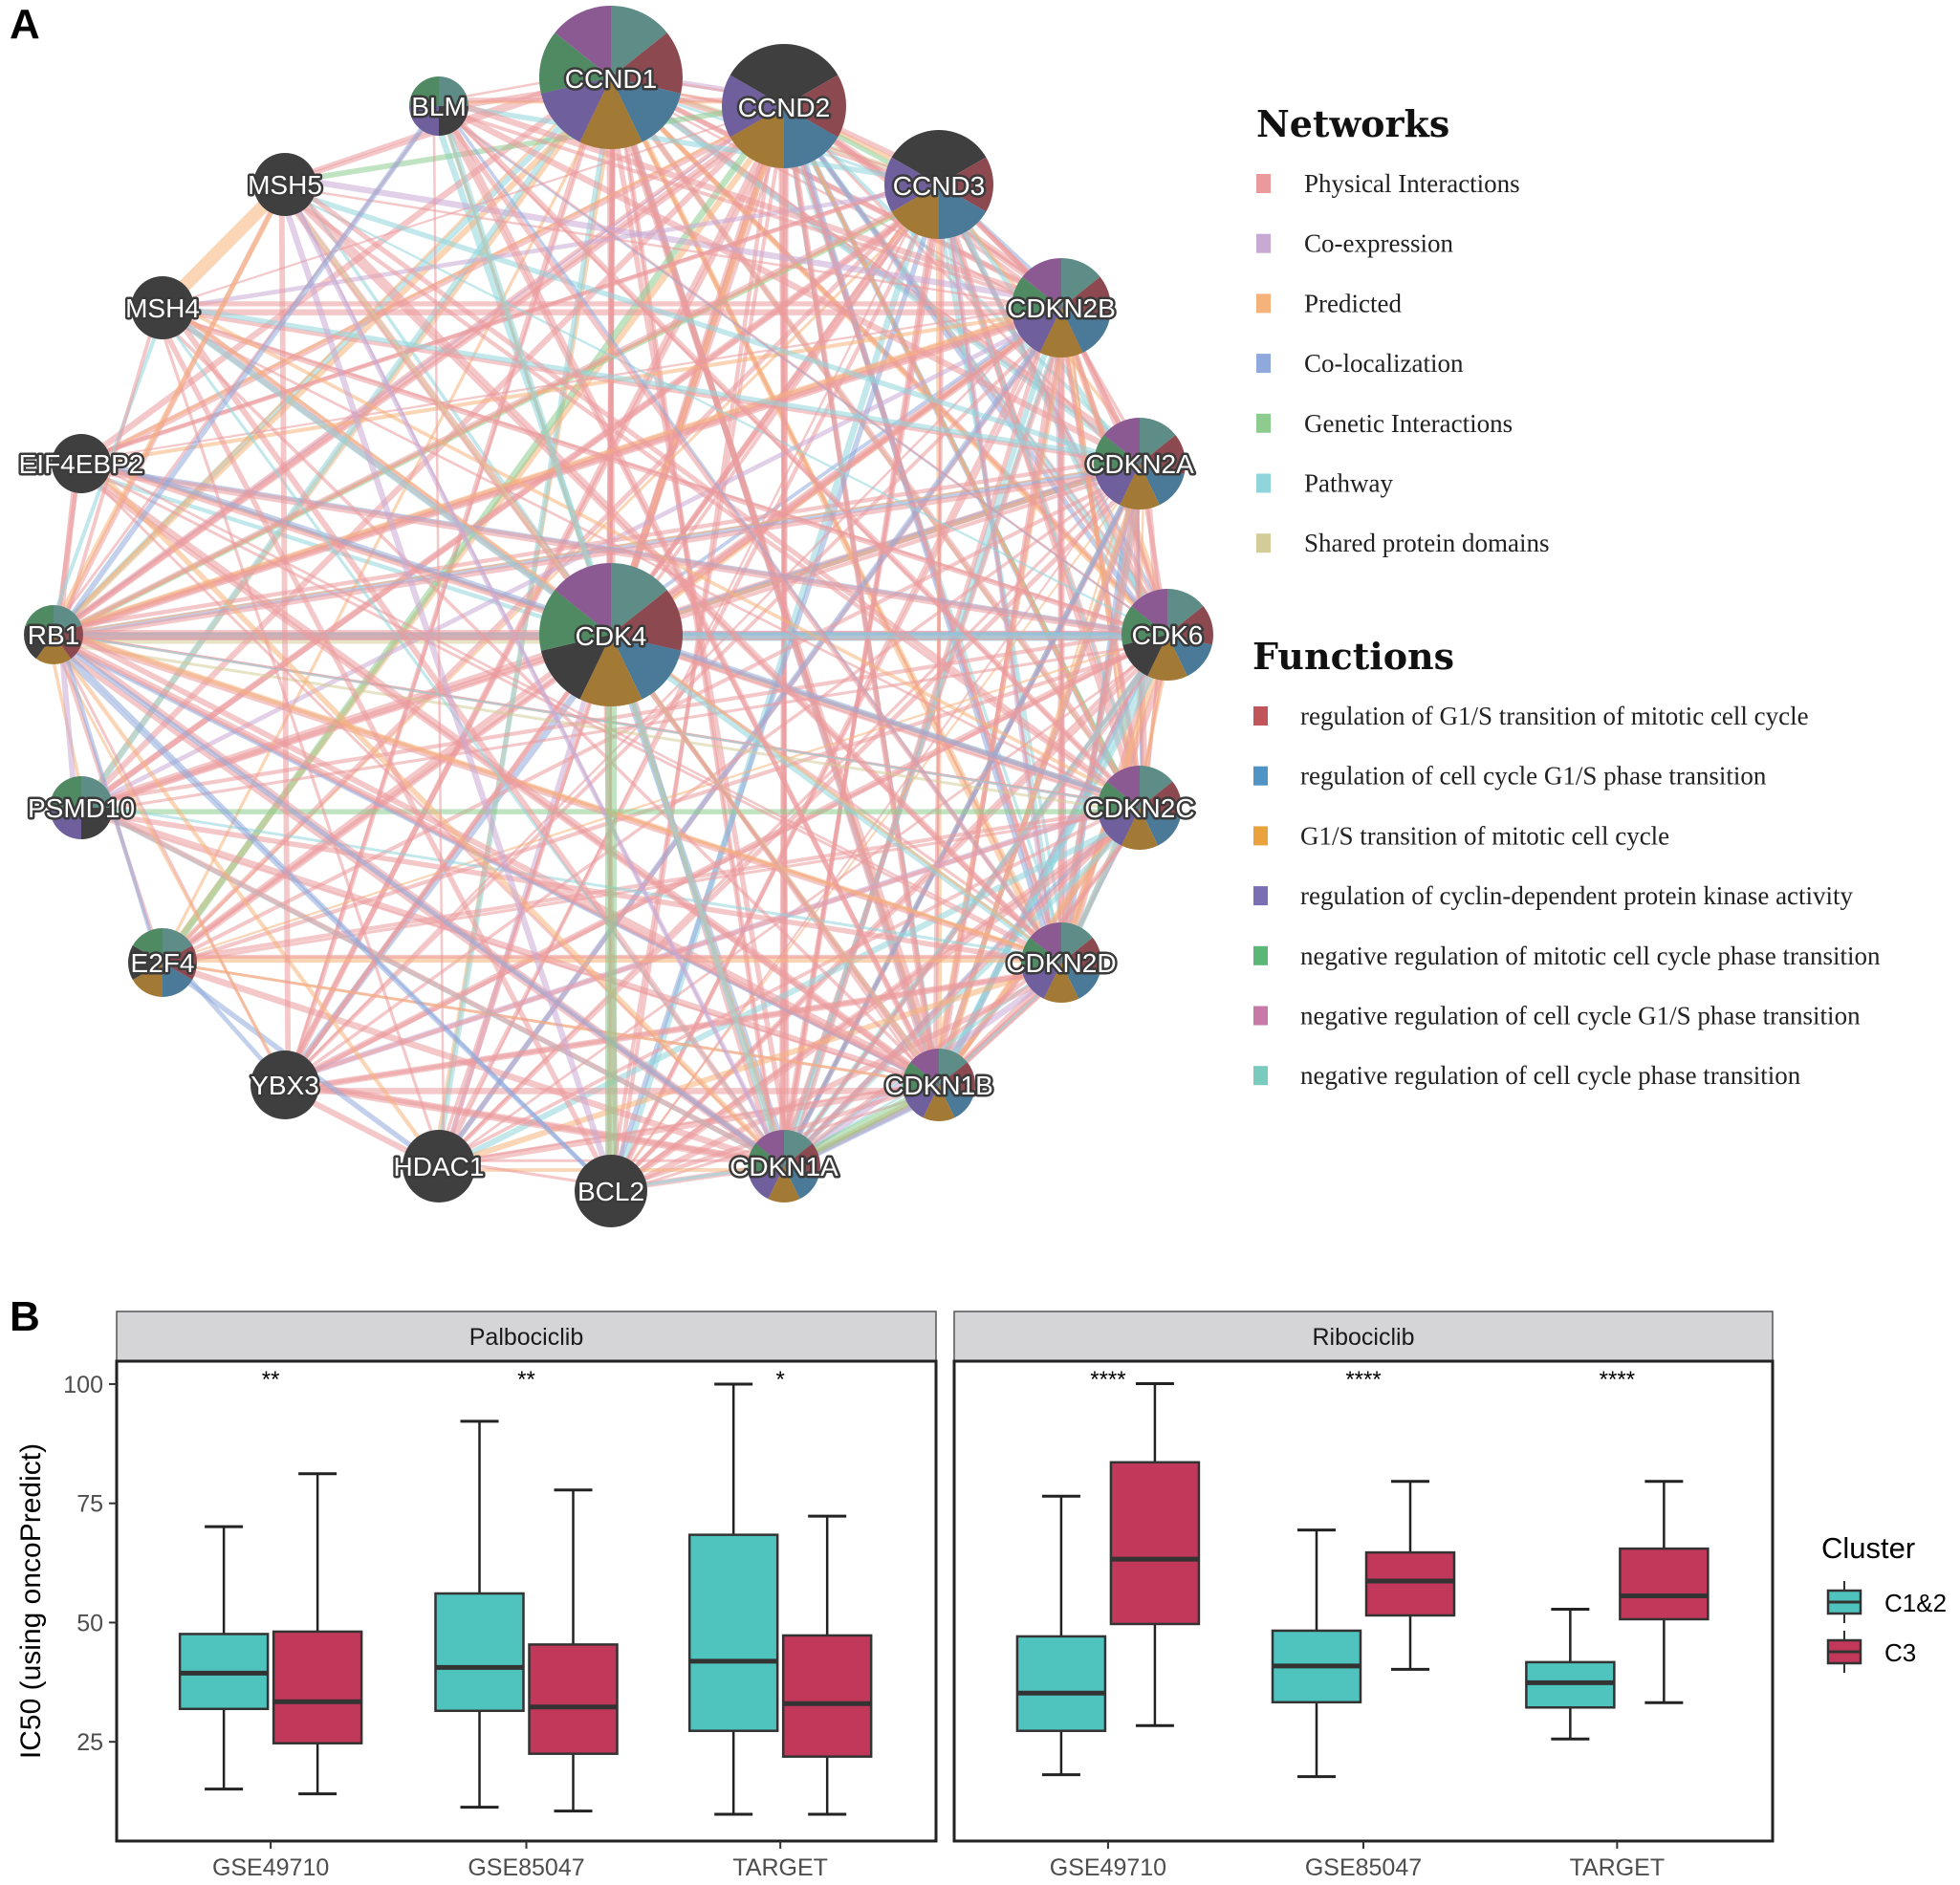  I want to click on gene-label: RB1, so click(53, 635).